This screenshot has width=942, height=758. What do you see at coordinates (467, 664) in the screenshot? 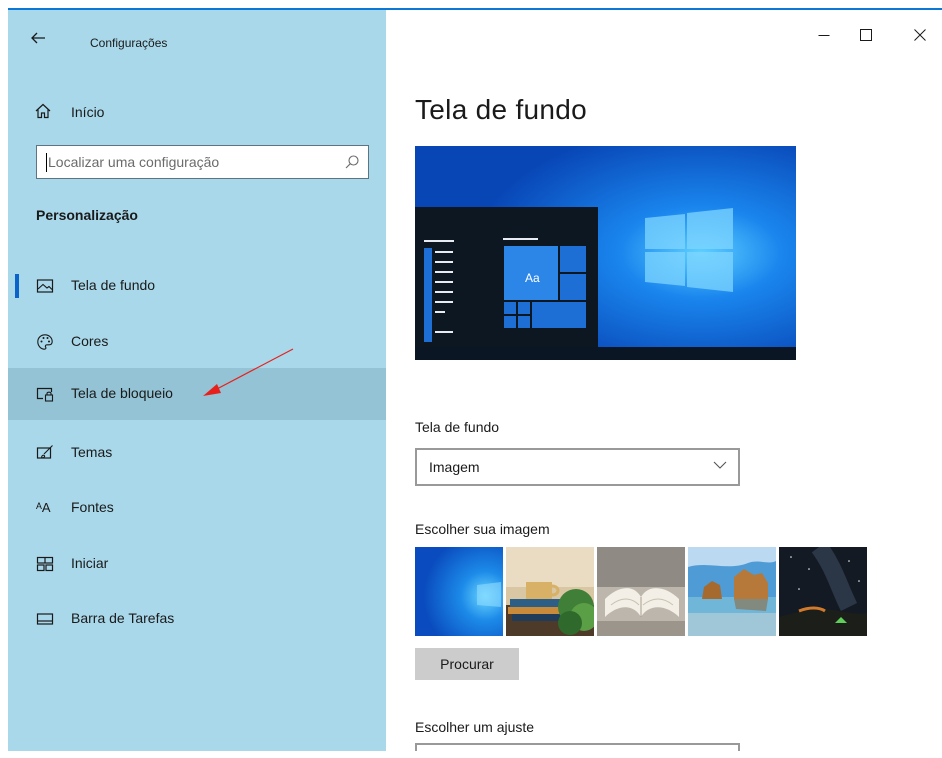
I see `browse-button: Procurar` at bounding box center [467, 664].